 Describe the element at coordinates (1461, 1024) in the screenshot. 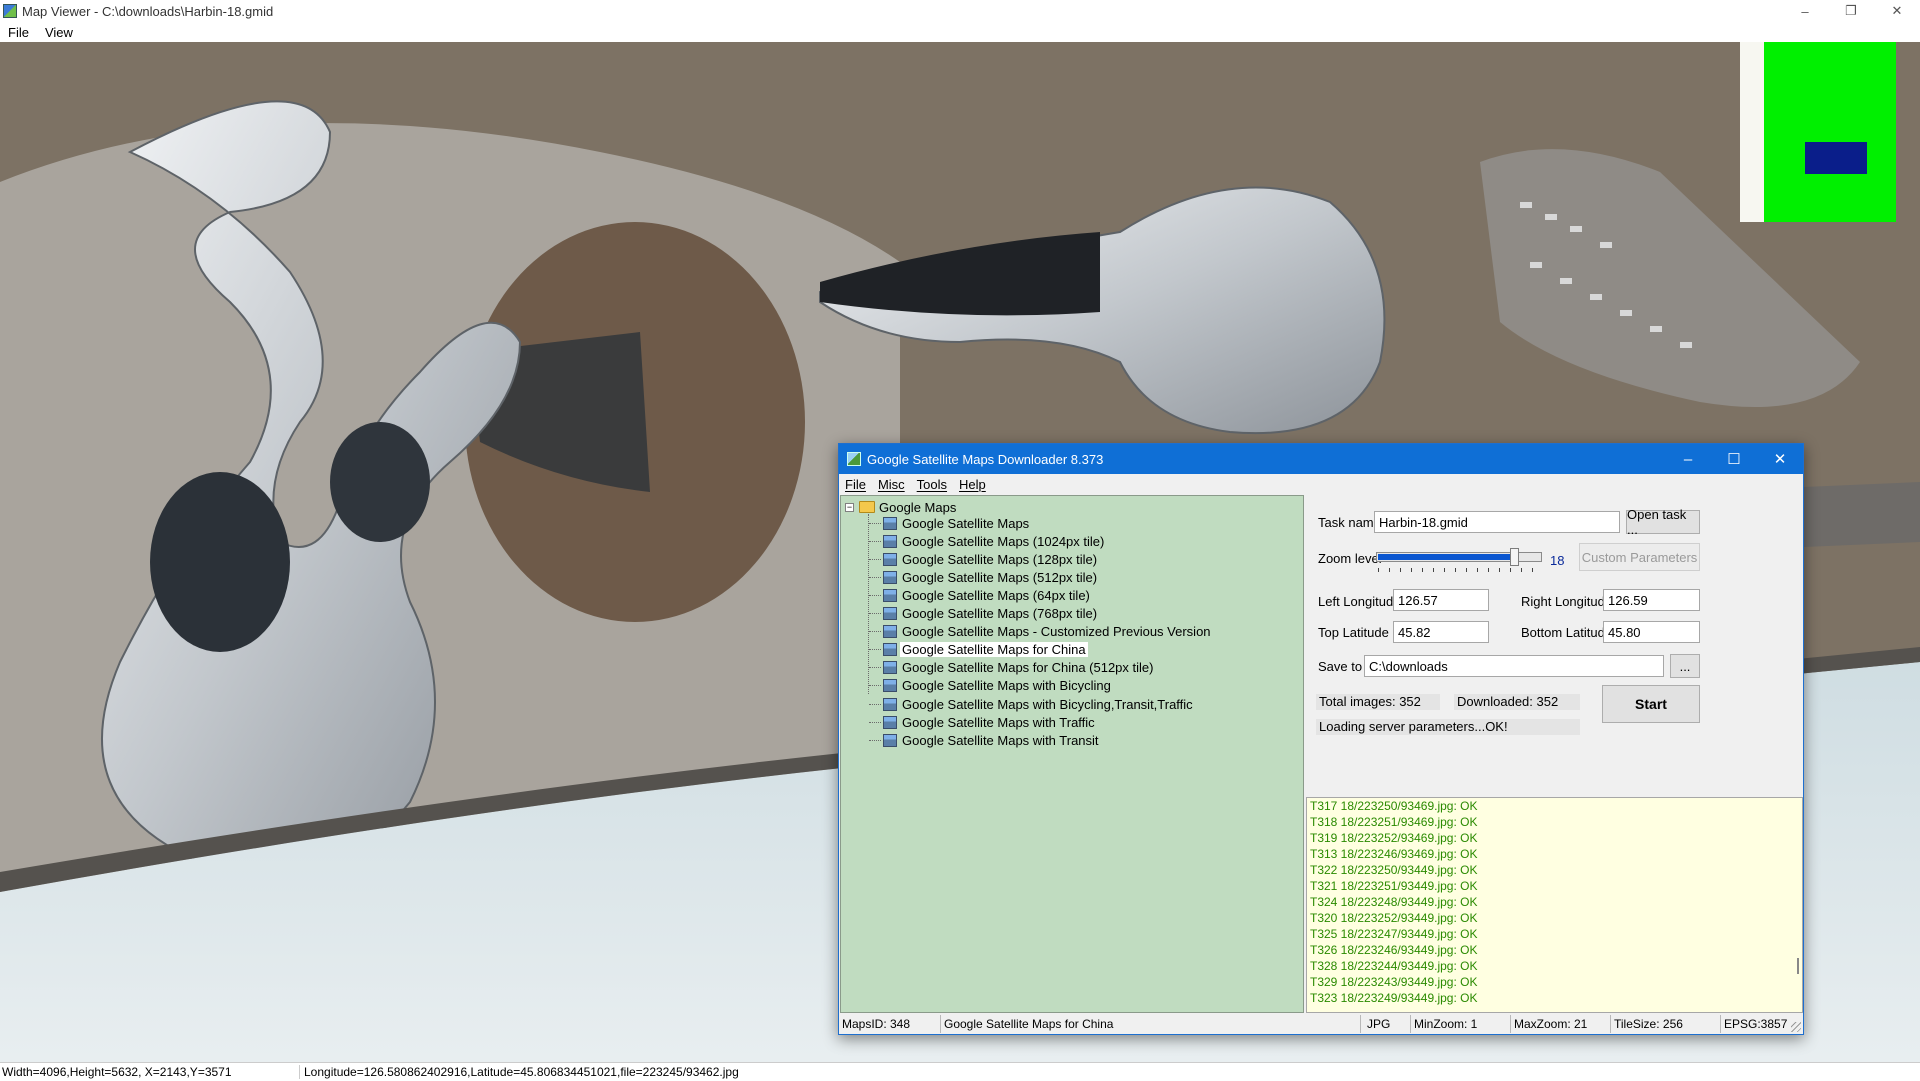

I see `status-min-zoom: MinZoom: 1` at that location.